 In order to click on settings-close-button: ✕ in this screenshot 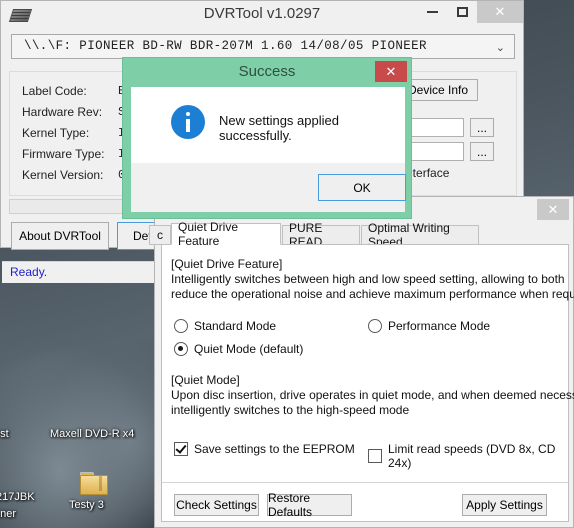, I will do `click(553, 209)`.